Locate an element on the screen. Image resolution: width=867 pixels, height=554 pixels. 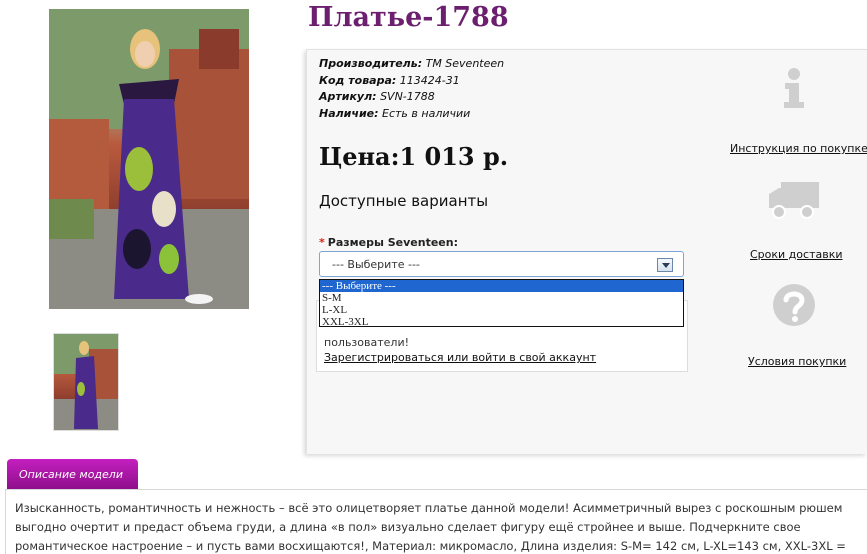
product-title: Платье-1788 is located at coordinates (408, 17).